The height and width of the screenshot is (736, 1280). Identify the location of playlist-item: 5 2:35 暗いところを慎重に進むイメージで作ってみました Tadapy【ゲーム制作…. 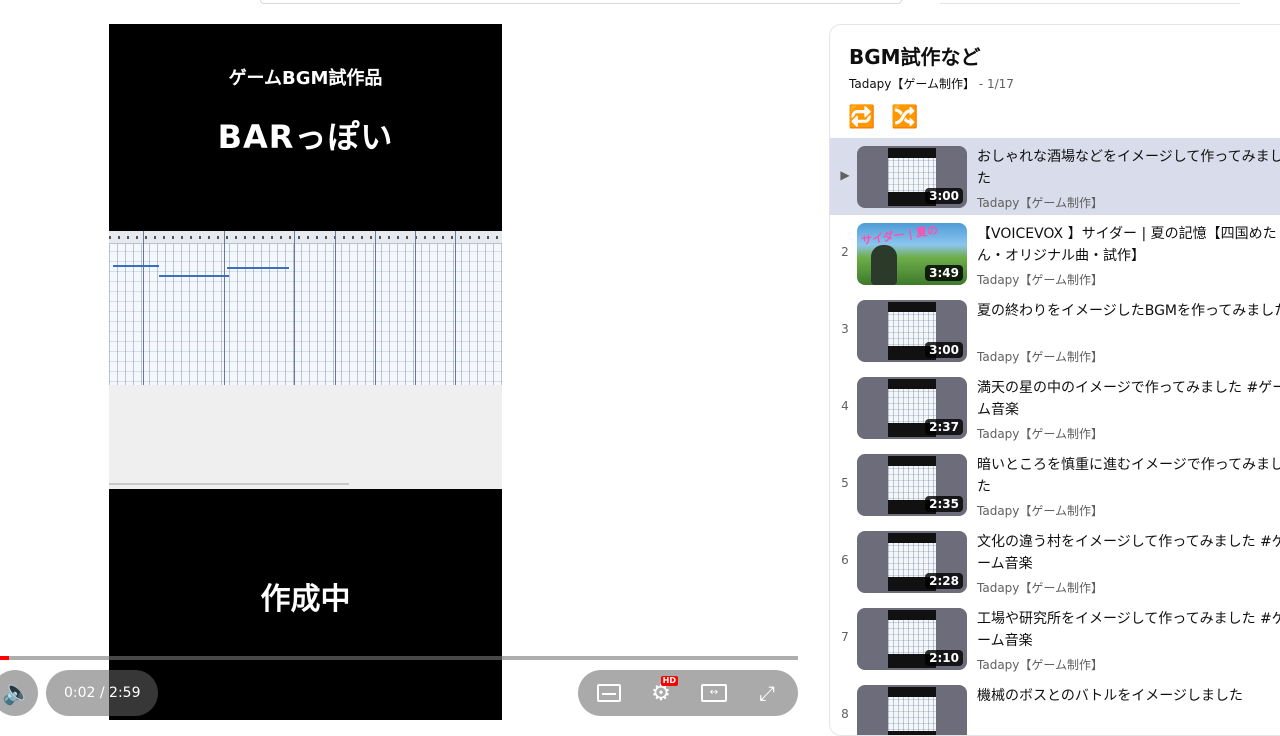
(1055, 484).